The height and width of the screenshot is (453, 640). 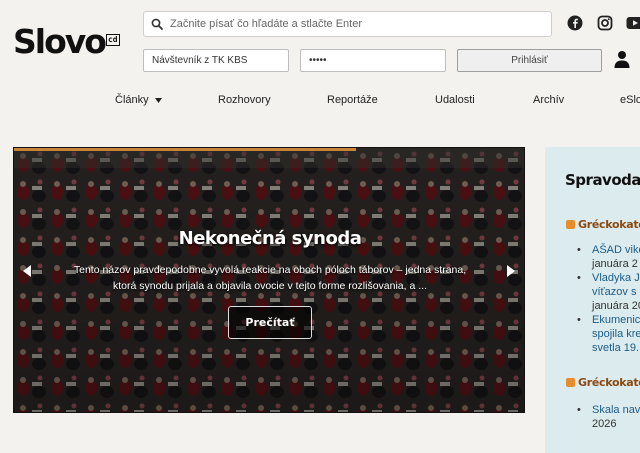 I want to click on site-logo: Slovo cd, so click(x=66, y=42).